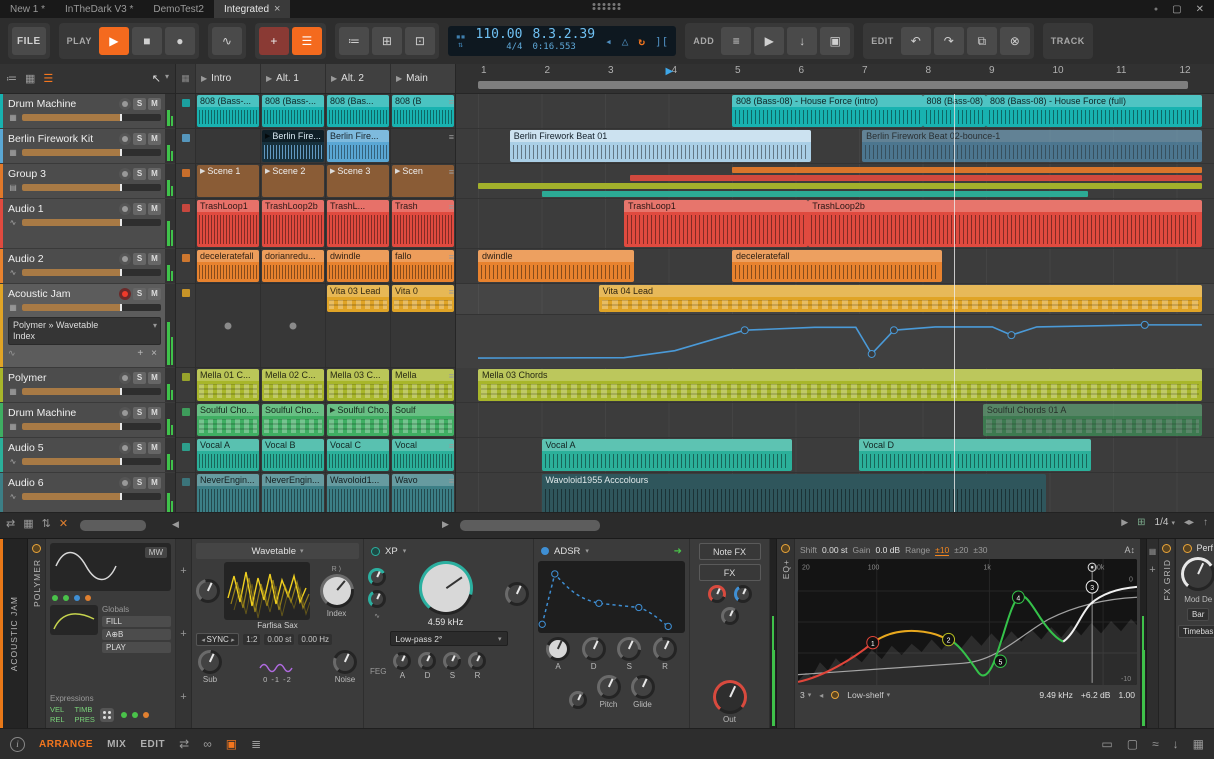 The width and height of the screenshot is (1214, 759). What do you see at coordinates (231, 744) in the screenshot?
I see `follow-playhead-toggle: ▣` at bounding box center [231, 744].